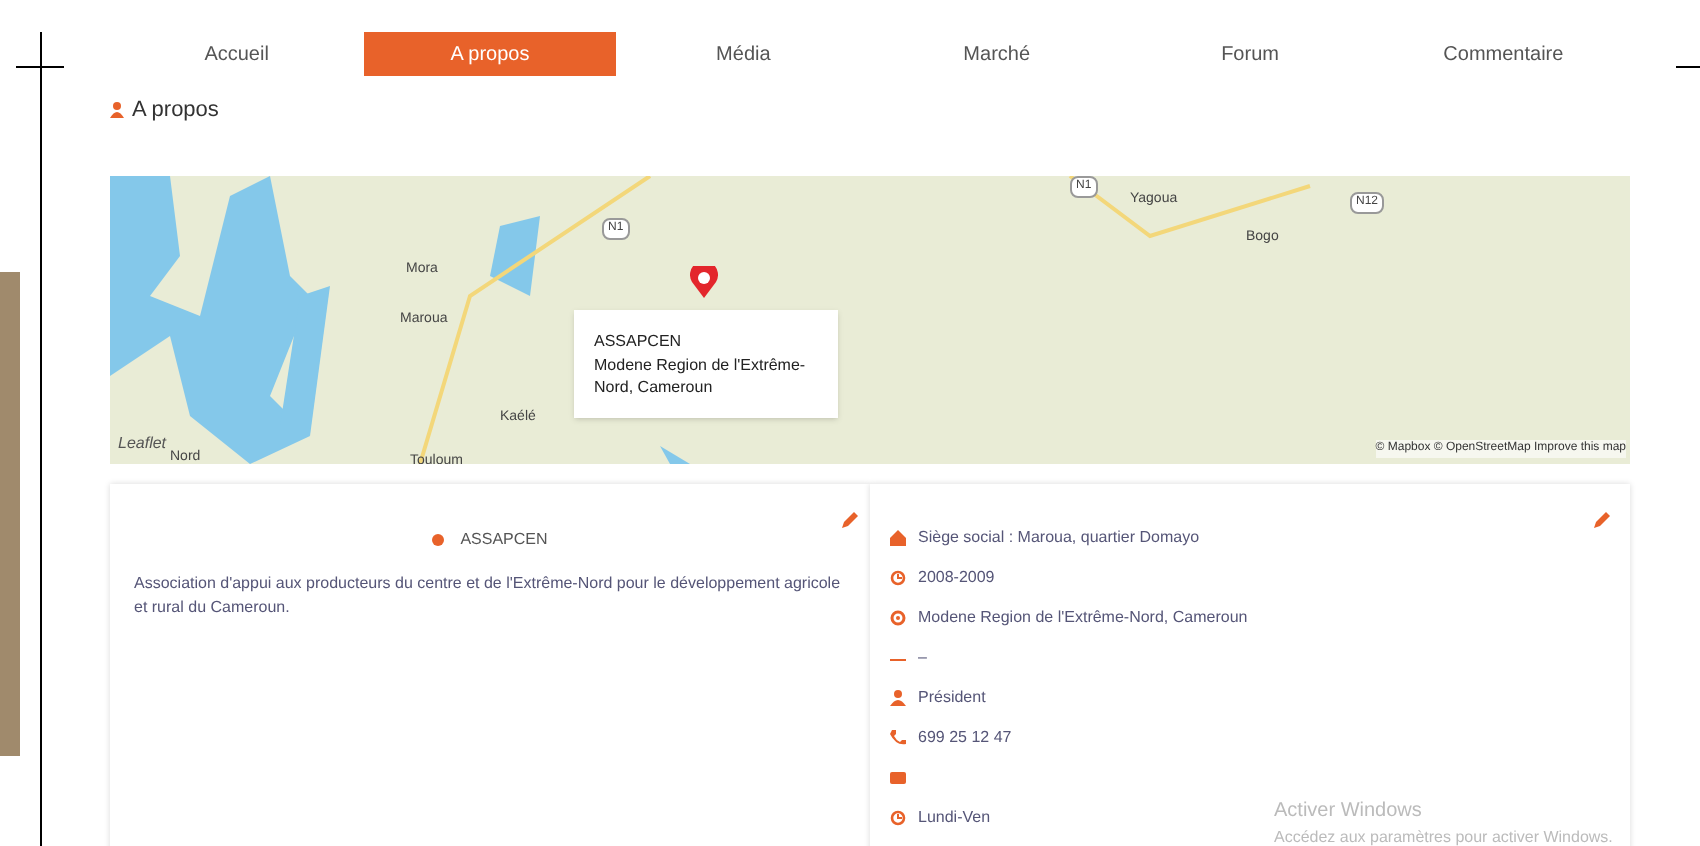 This screenshot has height=846, width=1700. Describe the element at coordinates (952, 698) in the screenshot. I see `contact-text: Président` at that location.